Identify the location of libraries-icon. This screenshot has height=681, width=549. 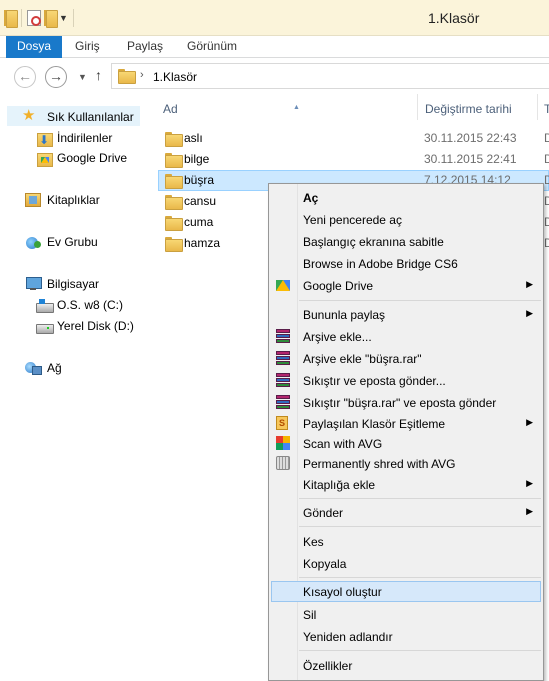
(33, 200).